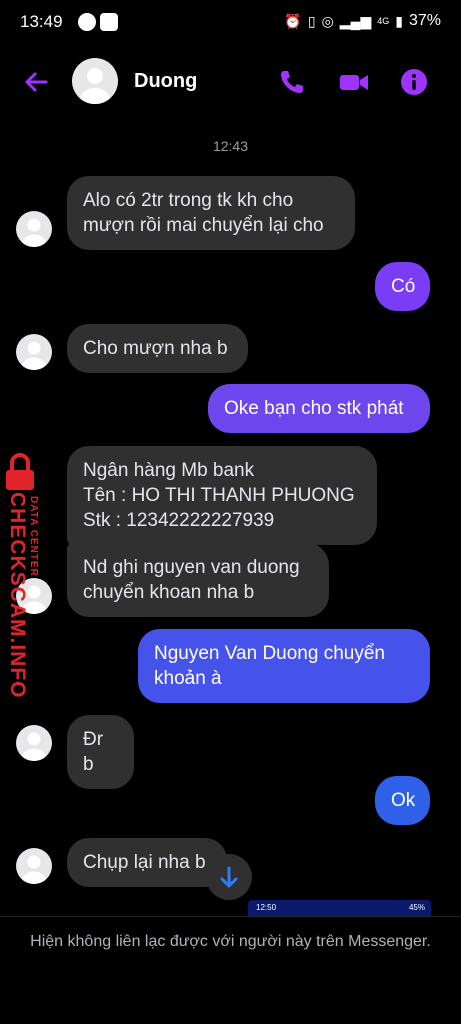 Image resolution: width=461 pixels, height=1024 pixels. I want to click on hotspot-icon: ◎, so click(327, 21).